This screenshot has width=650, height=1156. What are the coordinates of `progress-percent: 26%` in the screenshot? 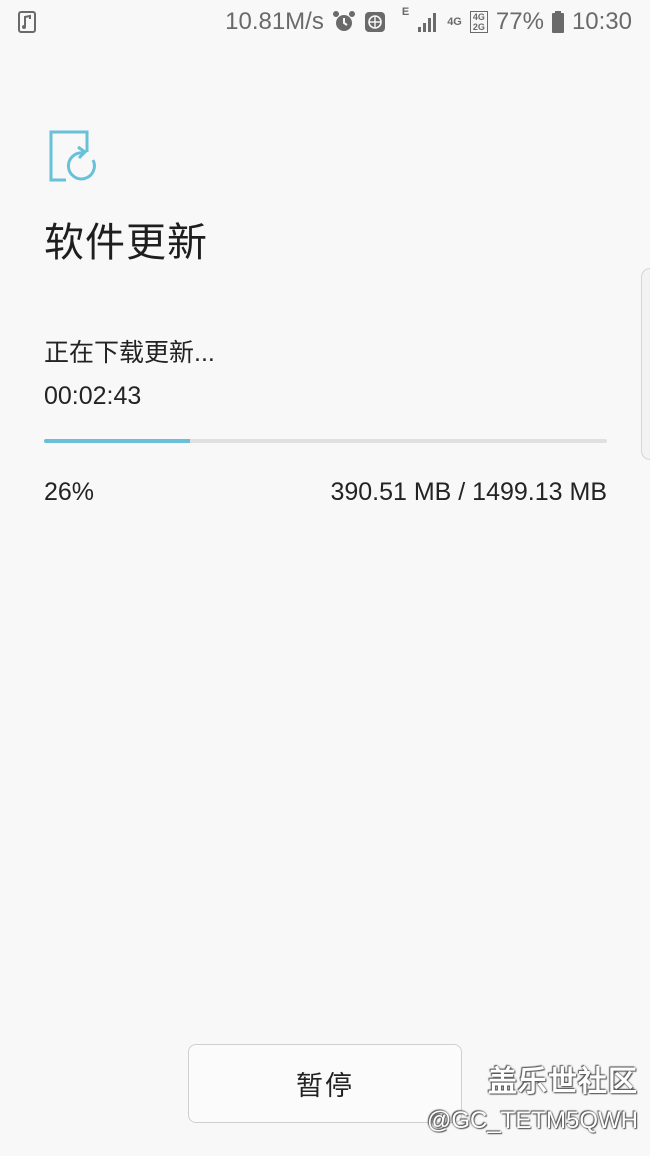 It's located at (69, 492).